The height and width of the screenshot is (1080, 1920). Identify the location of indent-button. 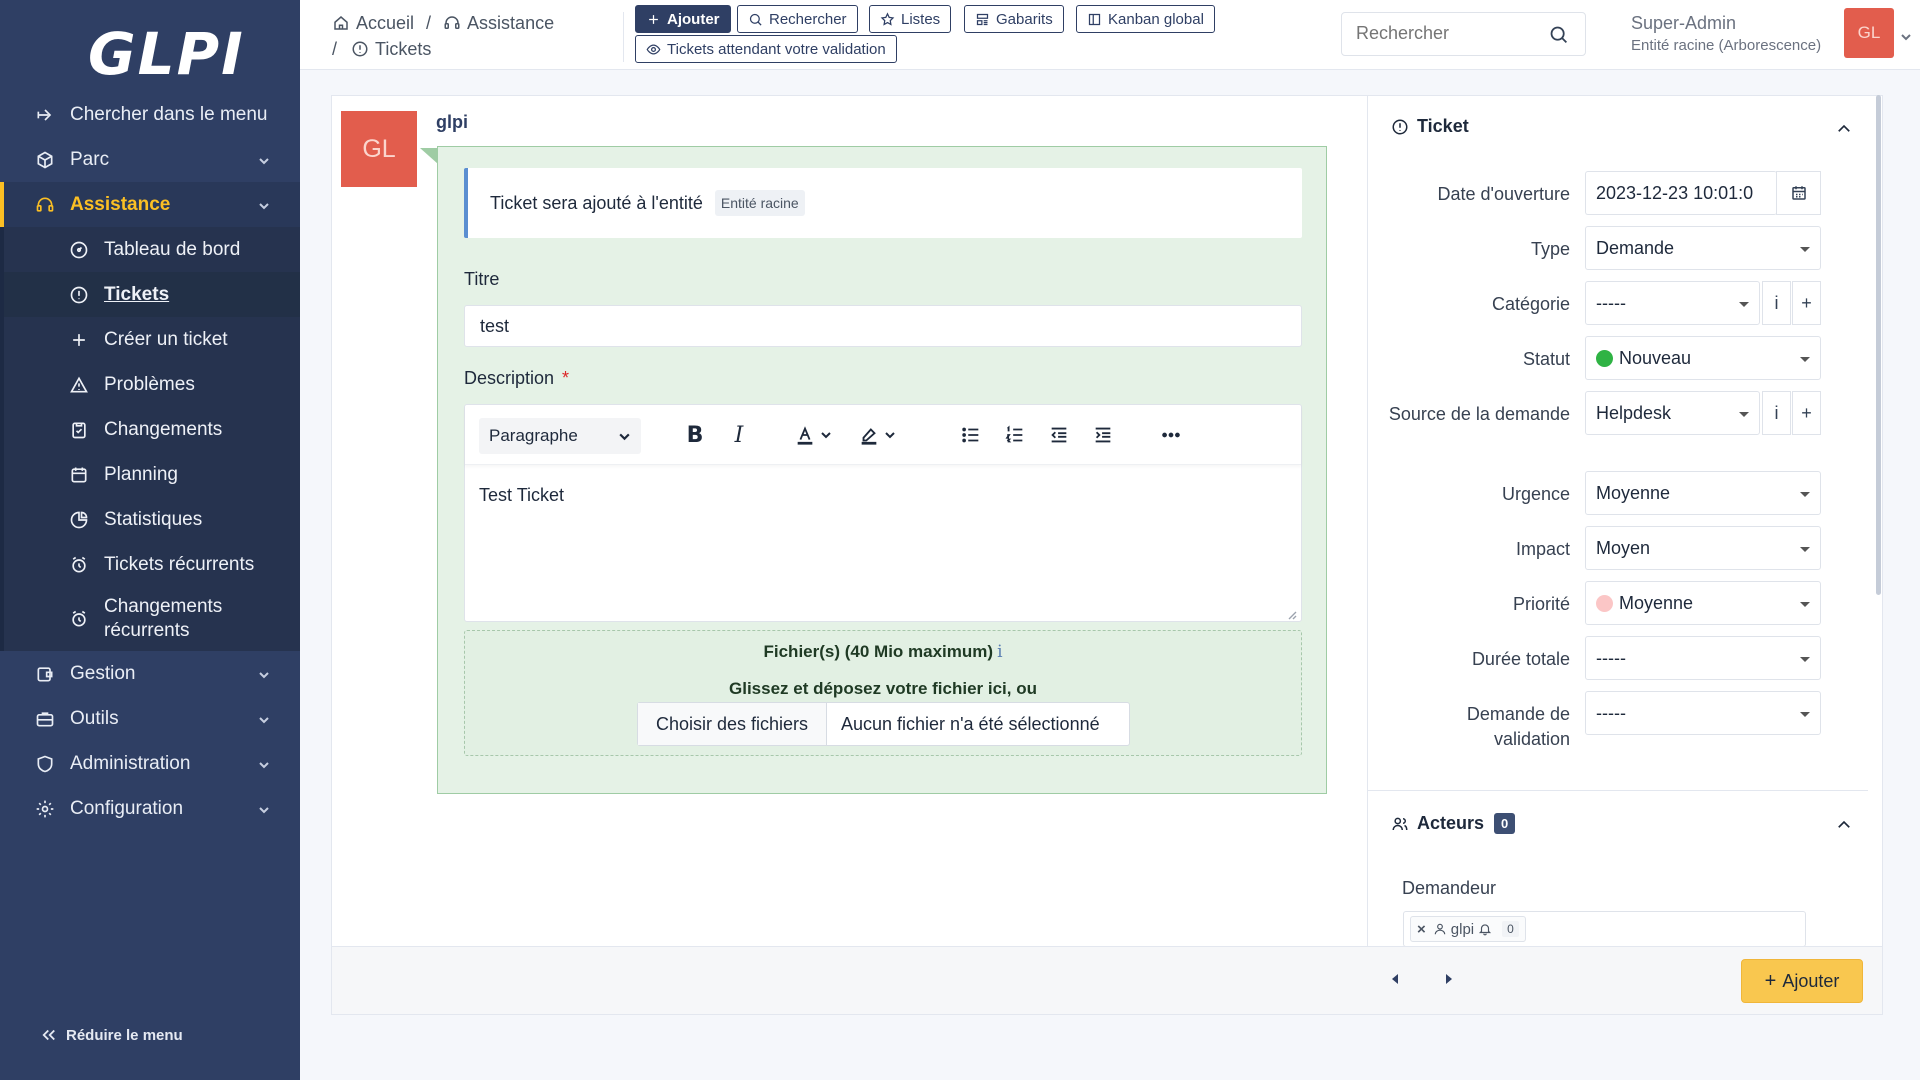
(1103, 435).